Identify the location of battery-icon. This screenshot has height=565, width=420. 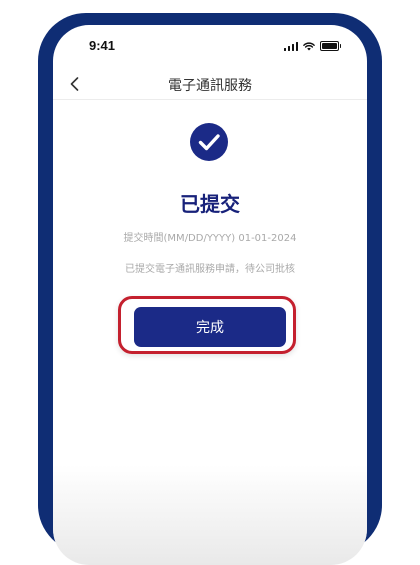
(330, 46).